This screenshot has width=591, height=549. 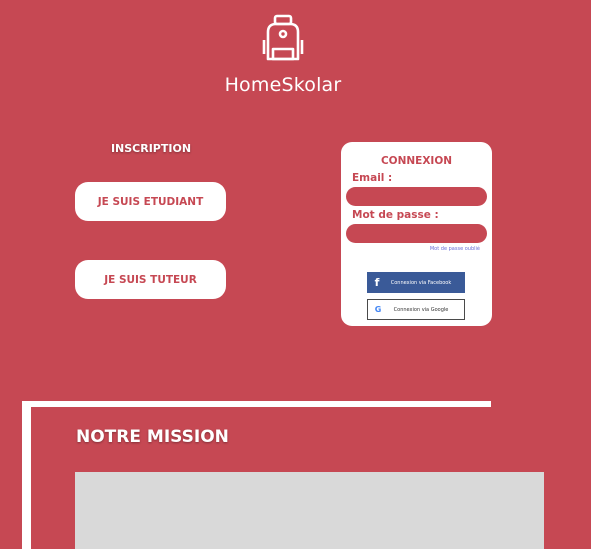 What do you see at coordinates (455, 249) in the screenshot?
I see `forgot-password-link: Mot de passe oublié` at bounding box center [455, 249].